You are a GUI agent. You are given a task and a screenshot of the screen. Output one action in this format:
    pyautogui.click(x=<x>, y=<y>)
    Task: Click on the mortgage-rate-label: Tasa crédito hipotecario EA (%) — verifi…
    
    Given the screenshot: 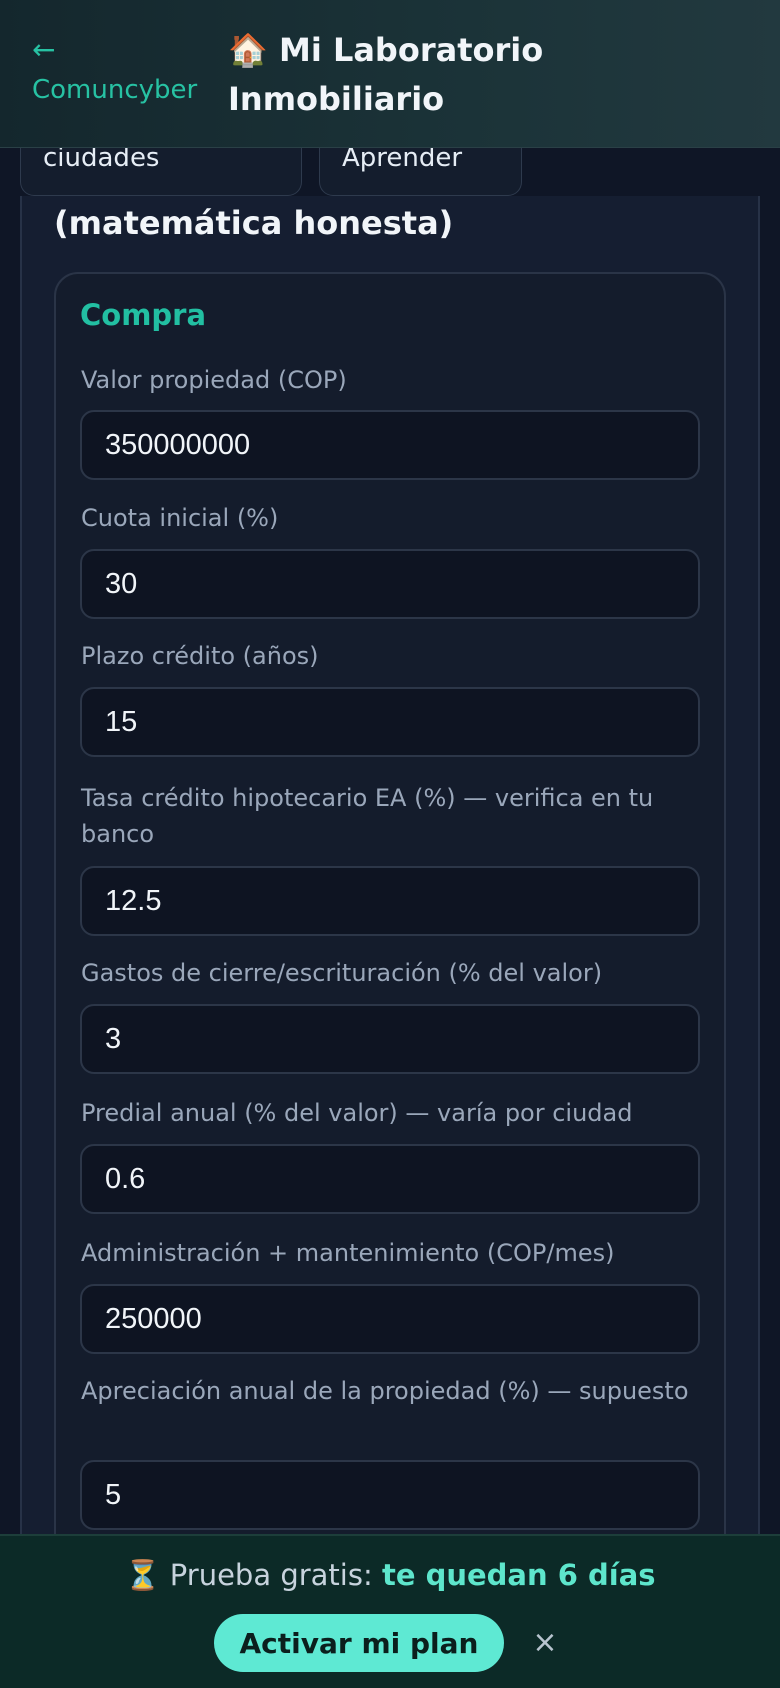 What is the action you would take?
    pyautogui.click(x=367, y=816)
    